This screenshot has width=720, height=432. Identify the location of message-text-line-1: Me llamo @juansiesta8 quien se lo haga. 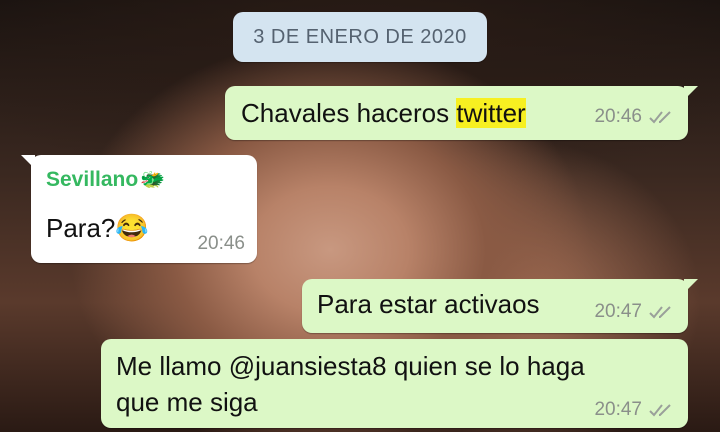
(350, 366).